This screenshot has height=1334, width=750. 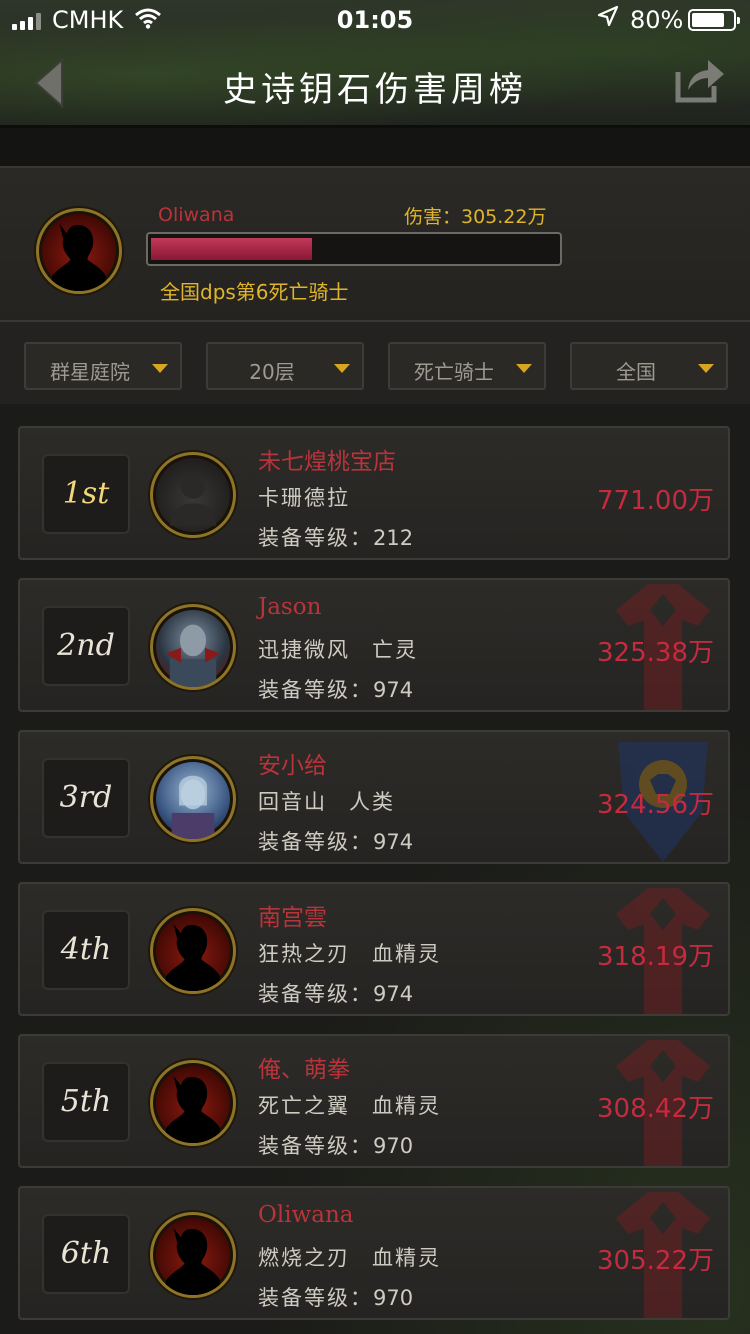 I want to click on filter-label: 死亡骑士, so click(x=454, y=372).